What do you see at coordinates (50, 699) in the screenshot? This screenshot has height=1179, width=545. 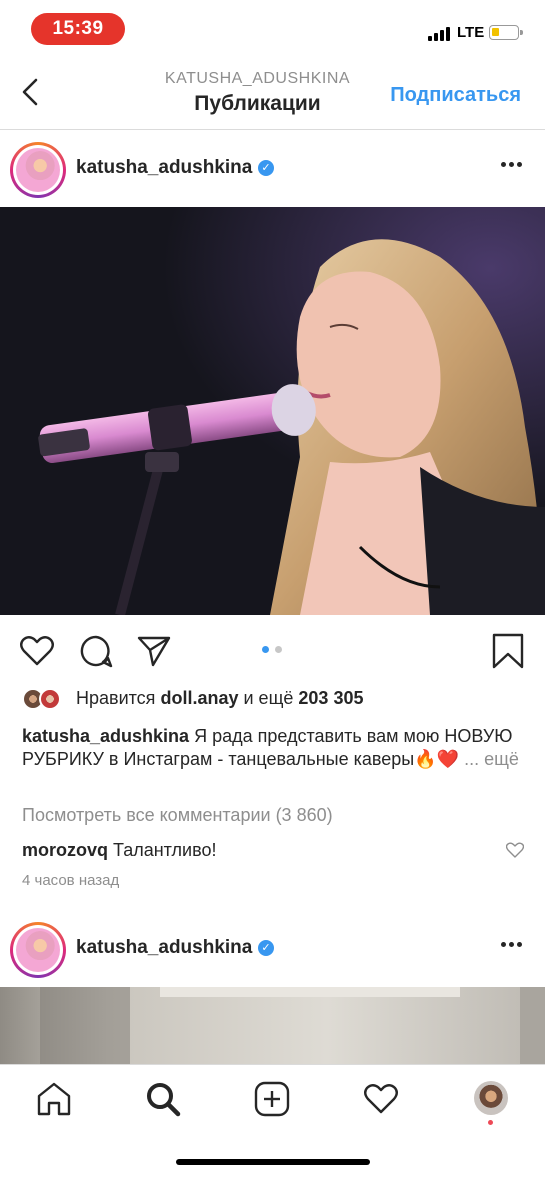 I see `liker-avatar` at bounding box center [50, 699].